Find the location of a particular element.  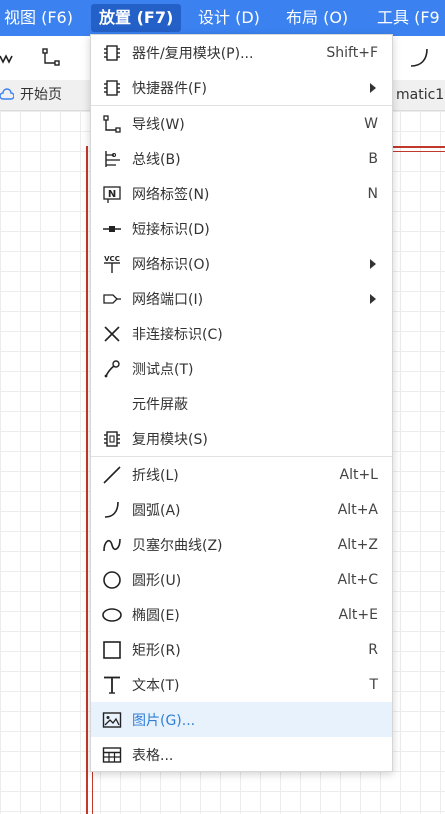

menu-item-component: 器件/复用模块(P)... Shift+F is located at coordinates (241, 52).